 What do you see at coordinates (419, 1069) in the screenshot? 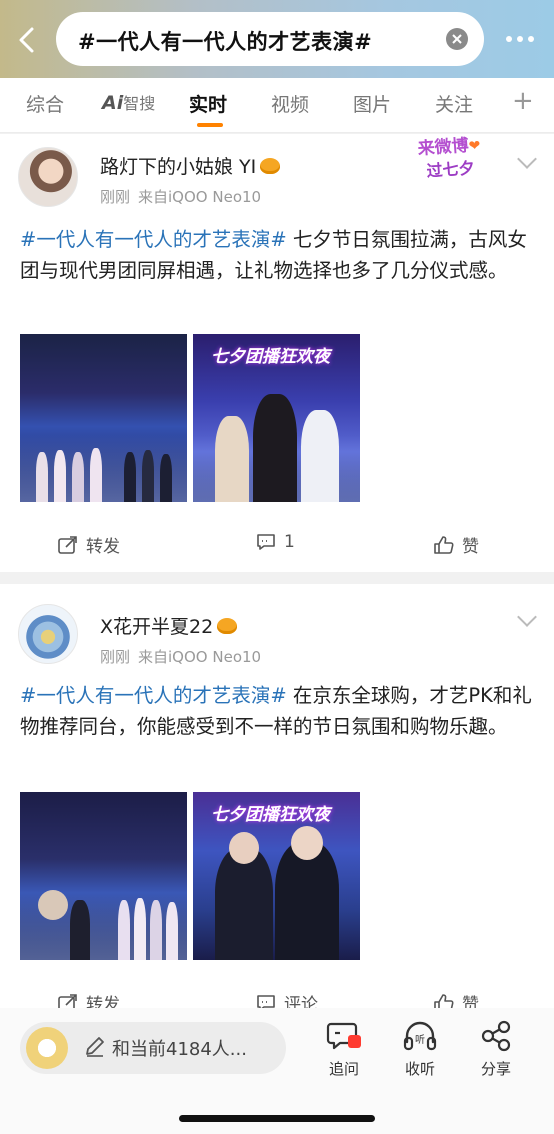
I see `listen-label: 收听` at bounding box center [419, 1069].